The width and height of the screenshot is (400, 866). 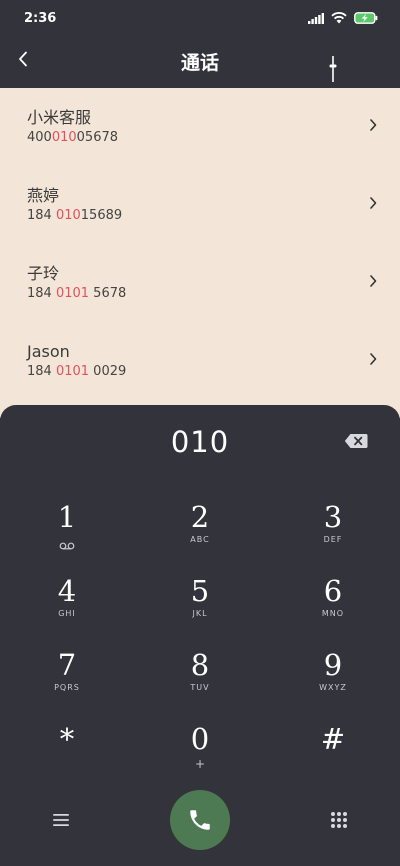 I want to click on dialpad-bottom-row, so click(x=200, y=825).